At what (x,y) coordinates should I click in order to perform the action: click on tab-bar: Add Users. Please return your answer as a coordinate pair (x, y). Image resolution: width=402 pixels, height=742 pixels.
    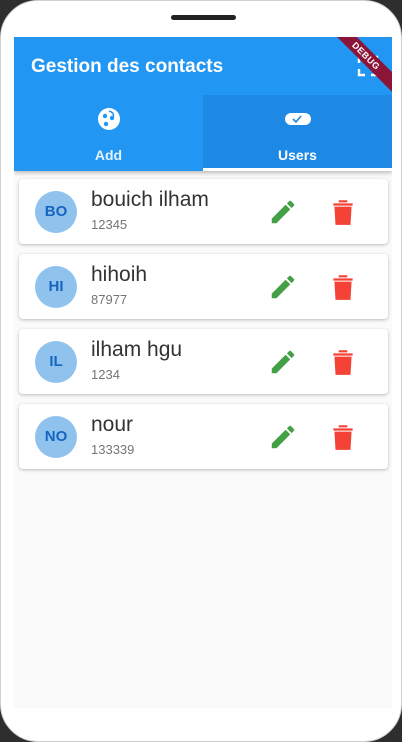
    Looking at the image, I should click on (203, 133).